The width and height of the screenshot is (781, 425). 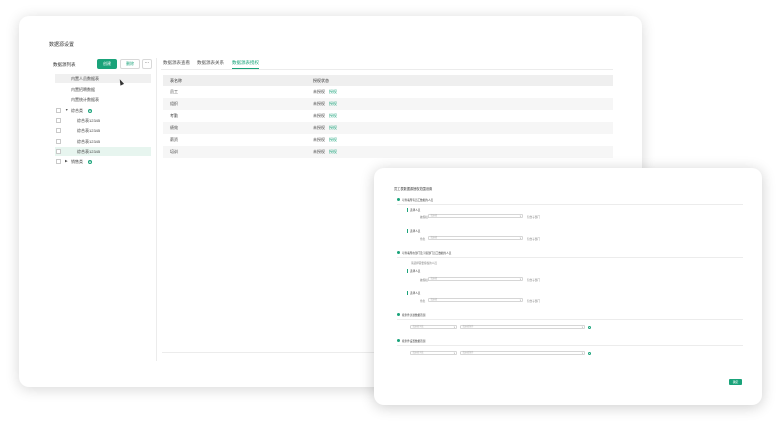 I want to click on page-title: 数据源设置, so click(x=62, y=45).